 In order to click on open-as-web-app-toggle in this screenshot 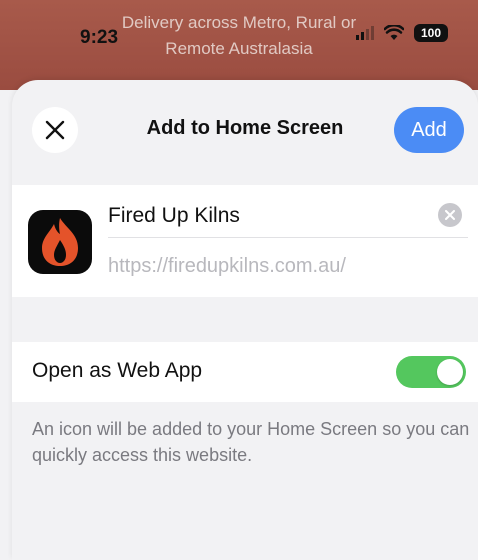, I will do `click(431, 372)`.